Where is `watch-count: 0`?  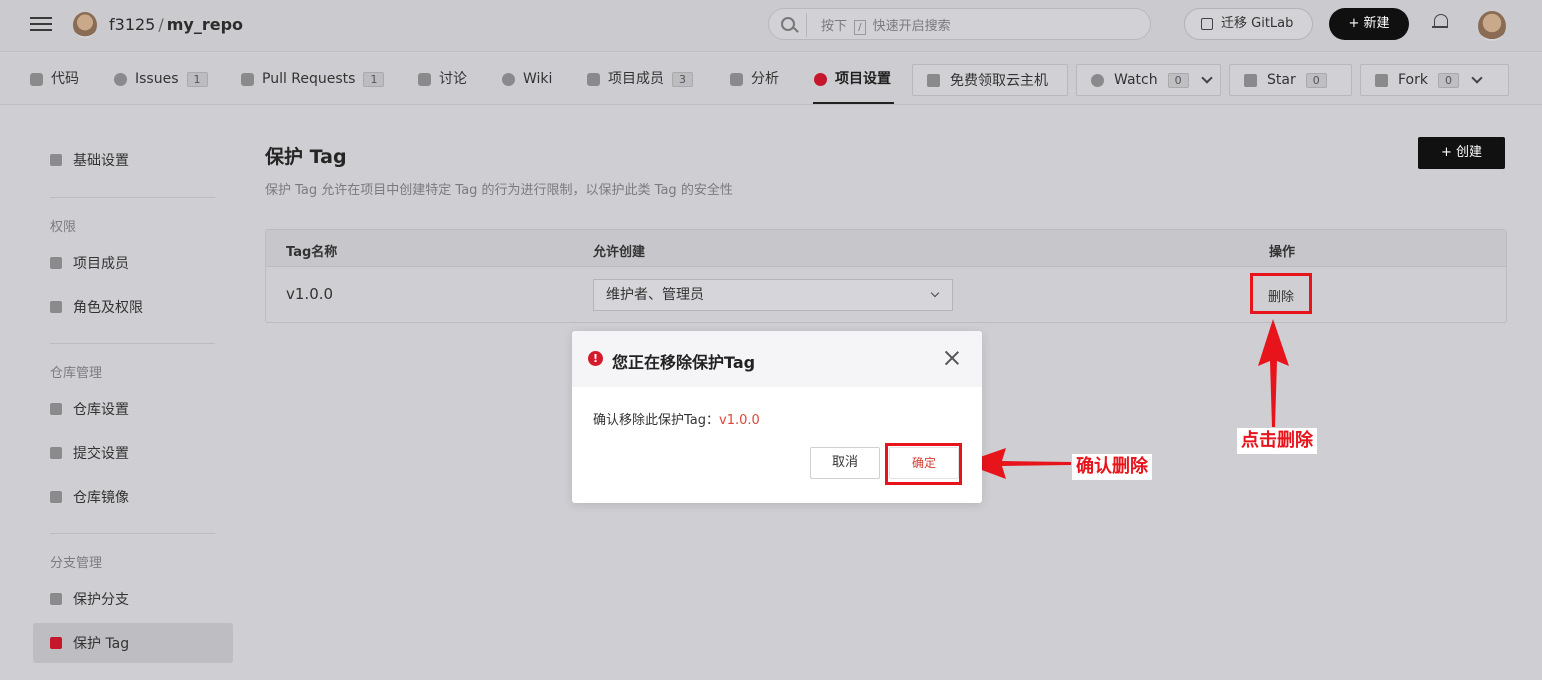
watch-count: 0 is located at coordinates (1178, 80).